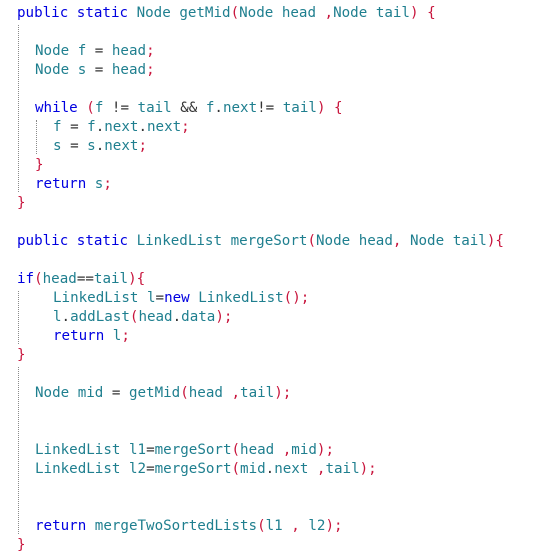 This screenshot has height=555, width=556. I want to click on code-line: Node mid = getMid(head ,tail);, so click(163, 393).